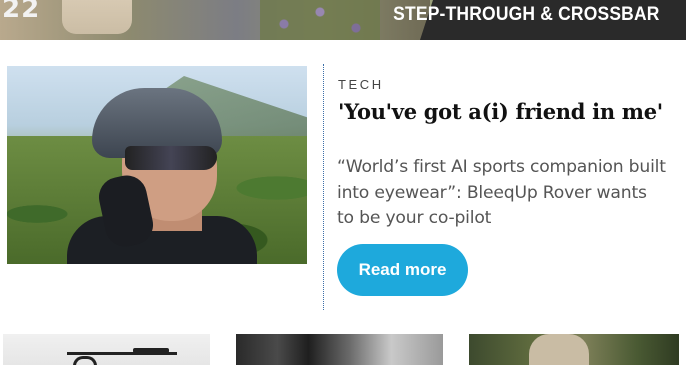  Describe the element at coordinates (97, 17) in the screenshot. I see `banner-photo-legs` at that location.